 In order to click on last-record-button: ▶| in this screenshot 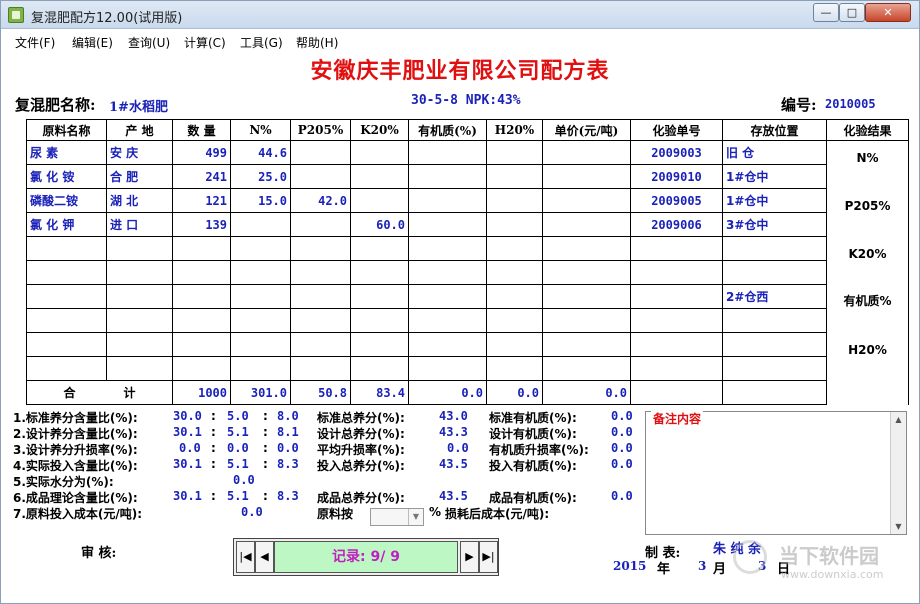, I will do `click(488, 557)`.